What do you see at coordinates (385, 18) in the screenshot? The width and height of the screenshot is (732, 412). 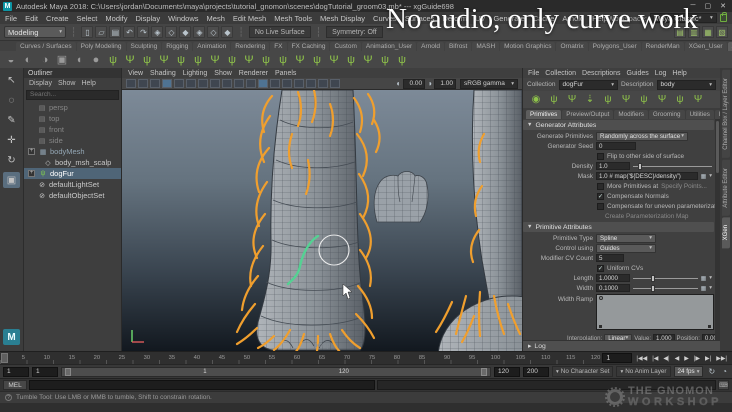 I see `menu-item: Curves` at bounding box center [385, 18].